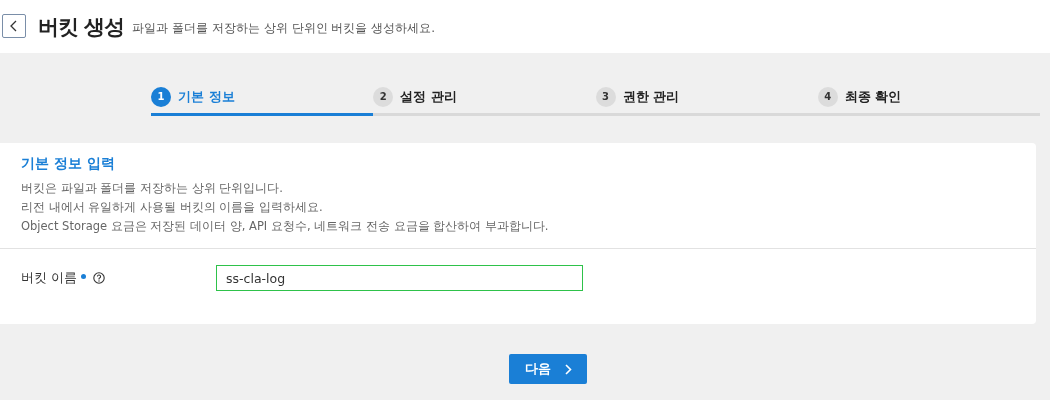 The height and width of the screenshot is (400, 1050). What do you see at coordinates (81, 27) in the screenshot?
I see `page-title: 버킷 생성` at bounding box center [81, 27].